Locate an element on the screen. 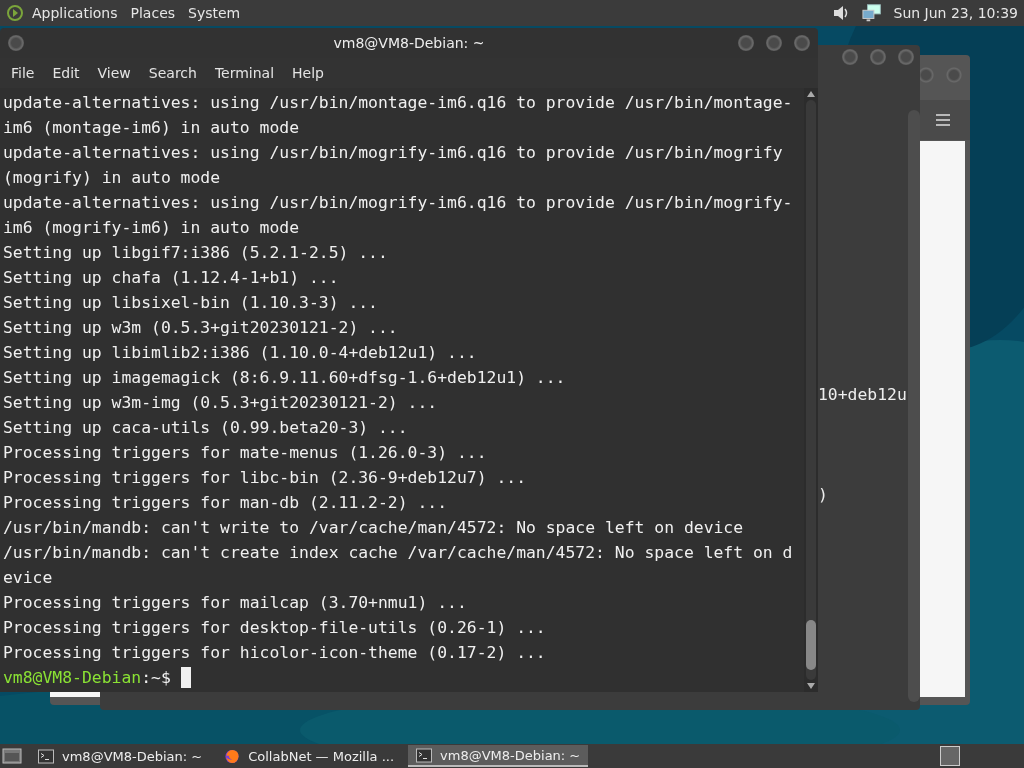  menu-item: Help is located at coordinates (308, 73).